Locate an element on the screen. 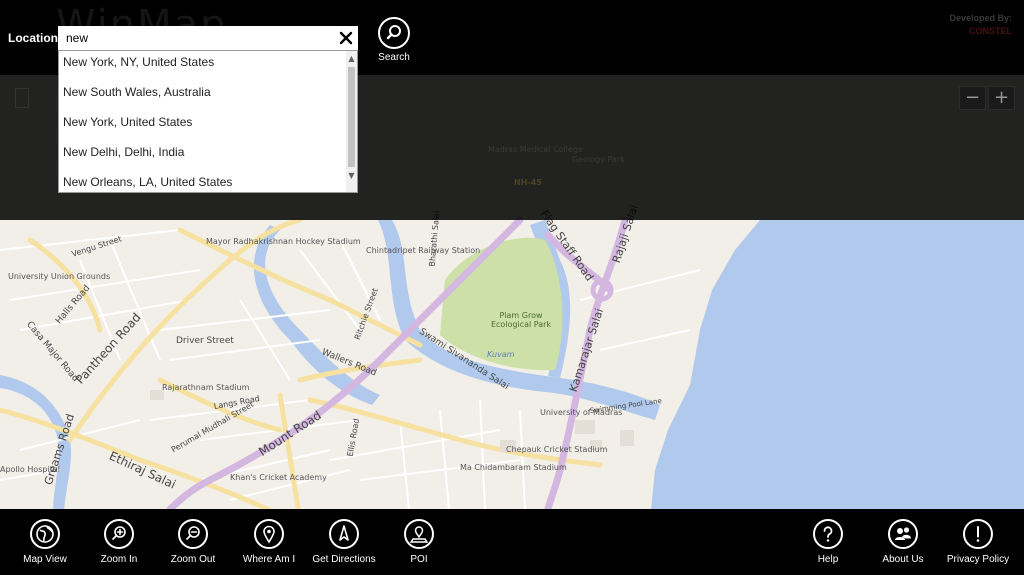 The height and width of the screenshot is (575, 1024). zoom-in-icon is located at coordinates (119, 534).